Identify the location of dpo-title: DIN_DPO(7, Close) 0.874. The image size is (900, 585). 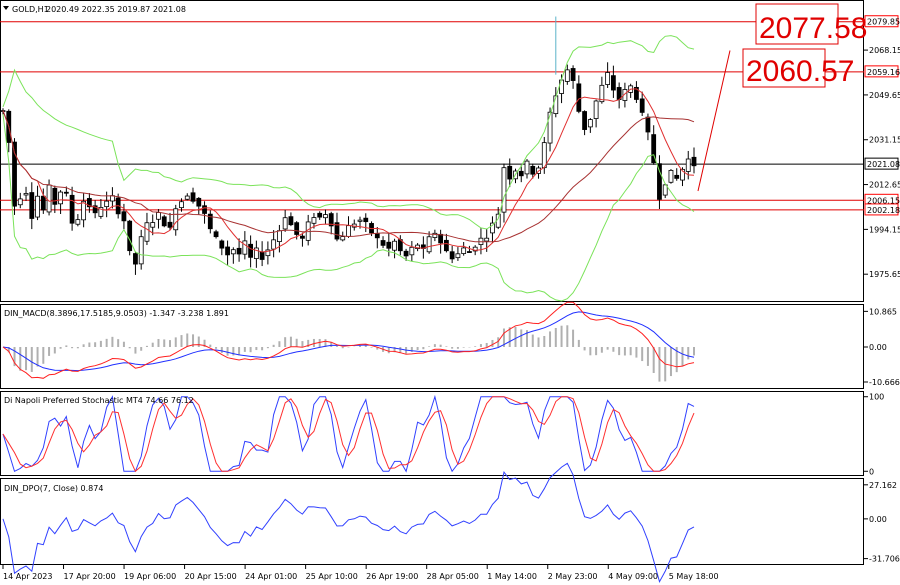
(53, 488).